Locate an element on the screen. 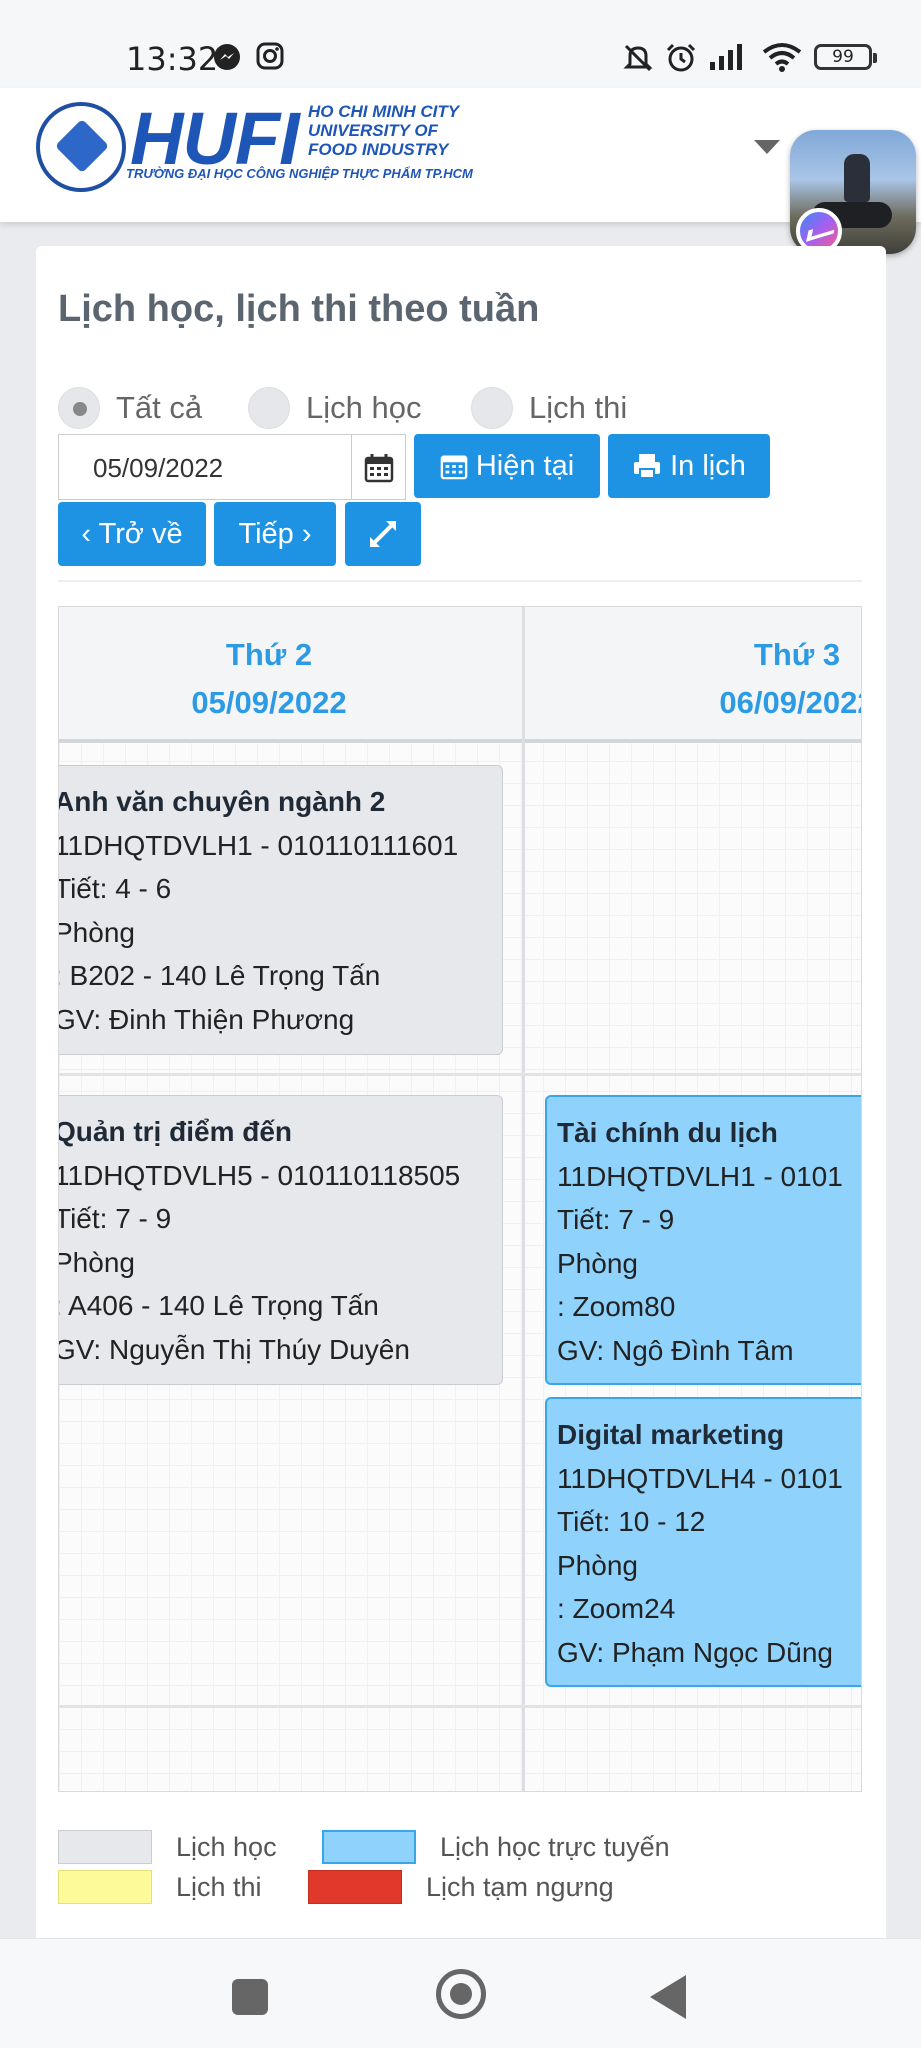  event-class-code: 11DHQTDVLH4 - 0101 is located at coordinates (700, 1478).